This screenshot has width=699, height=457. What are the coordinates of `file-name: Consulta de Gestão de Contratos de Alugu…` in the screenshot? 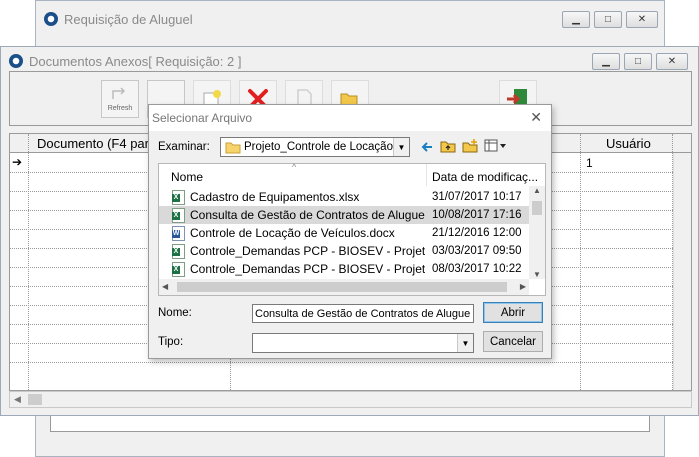 It's located at (307, 215).